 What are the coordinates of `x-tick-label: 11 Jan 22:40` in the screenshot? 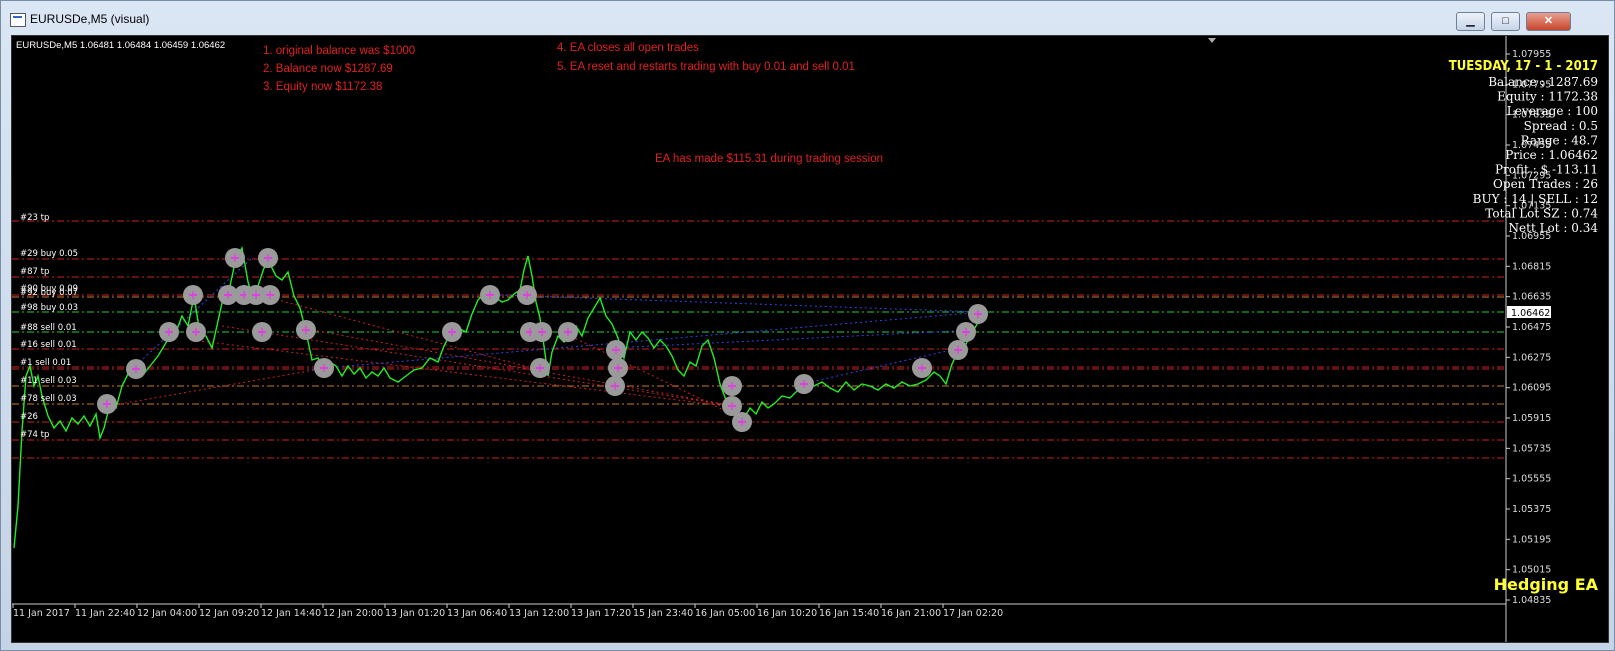 It's located at (105, 613).